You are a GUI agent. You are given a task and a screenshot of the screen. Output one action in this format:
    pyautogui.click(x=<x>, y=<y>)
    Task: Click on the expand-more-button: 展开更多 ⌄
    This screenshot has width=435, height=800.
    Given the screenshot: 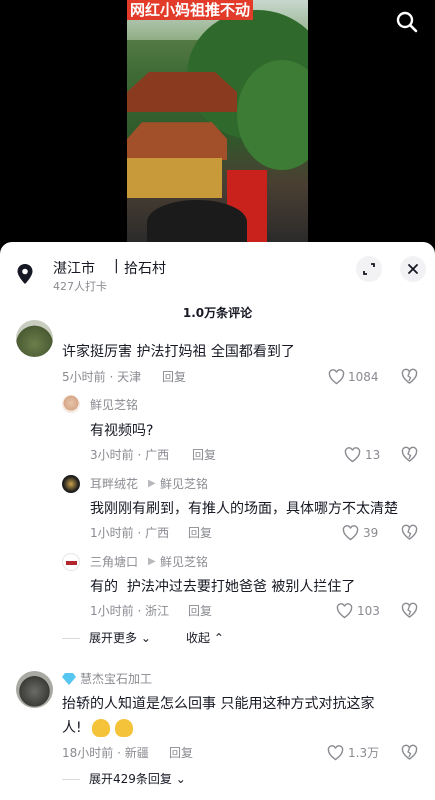 What is the action you would take?
    pyautogui.click(x=120, y=638)
    